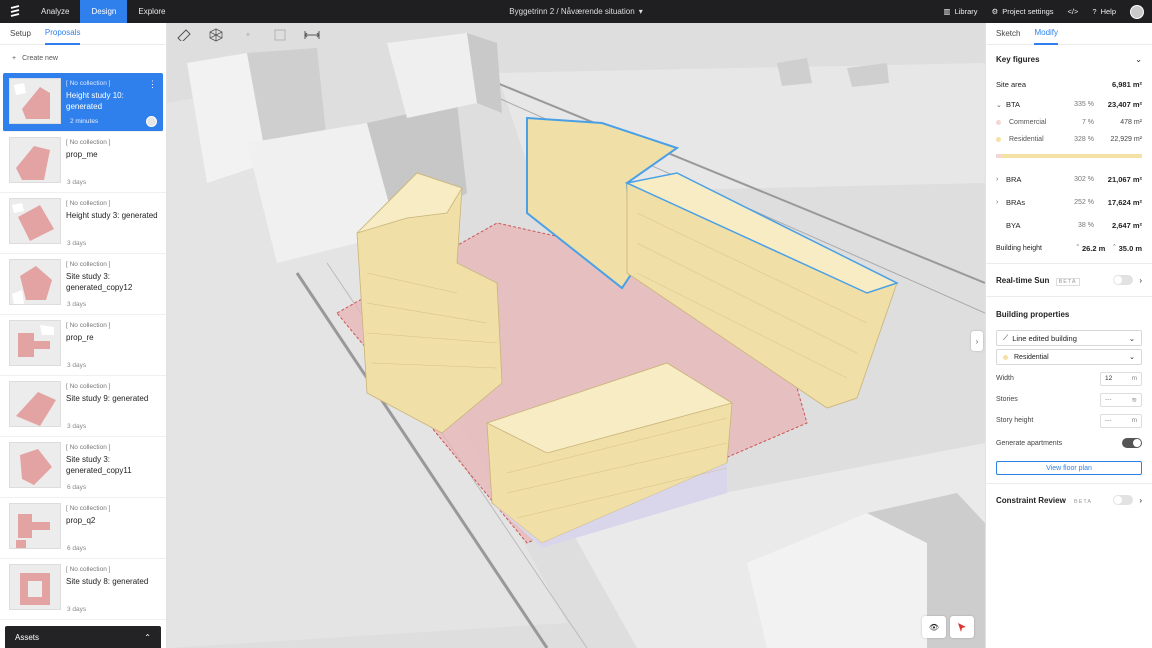  What do you see at coordinates (1123, 500) in the screenshot?
I see `constraint-review-toggle` at bounding box center [1123, 500].